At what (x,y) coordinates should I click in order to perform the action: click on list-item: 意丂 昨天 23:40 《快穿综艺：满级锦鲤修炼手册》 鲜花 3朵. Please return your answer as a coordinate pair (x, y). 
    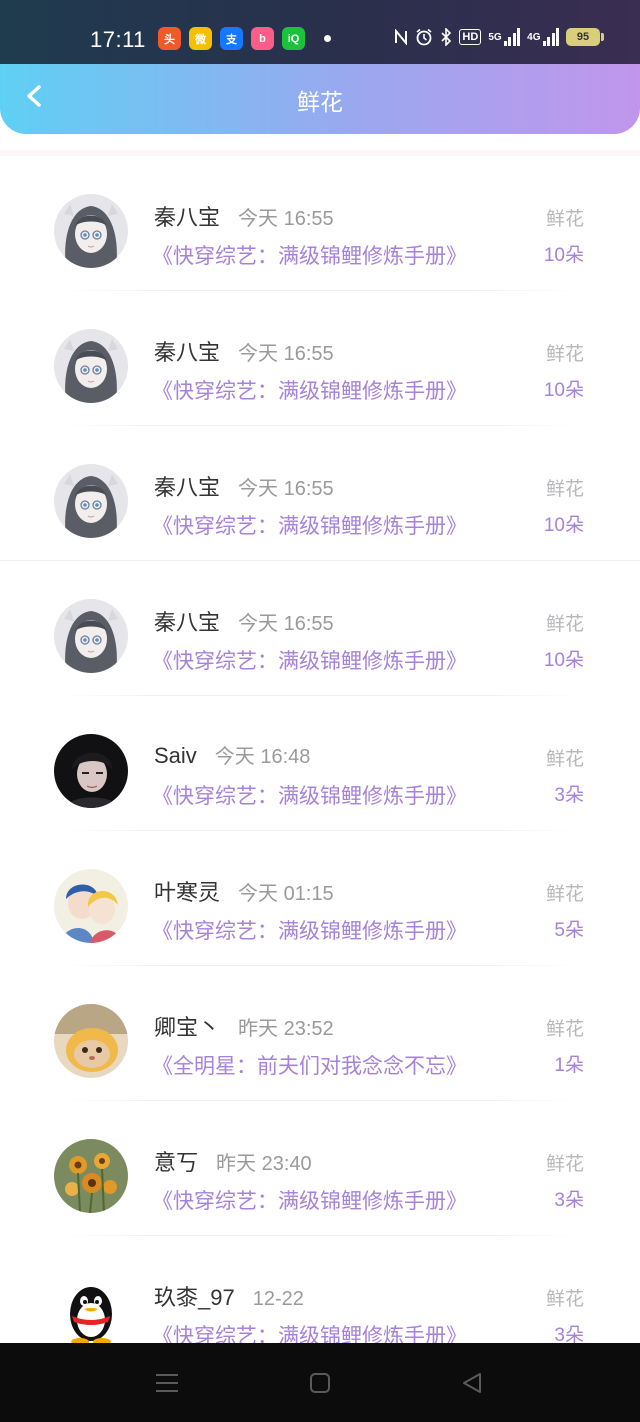
    Looking at the image, I should click on (320, 1168).